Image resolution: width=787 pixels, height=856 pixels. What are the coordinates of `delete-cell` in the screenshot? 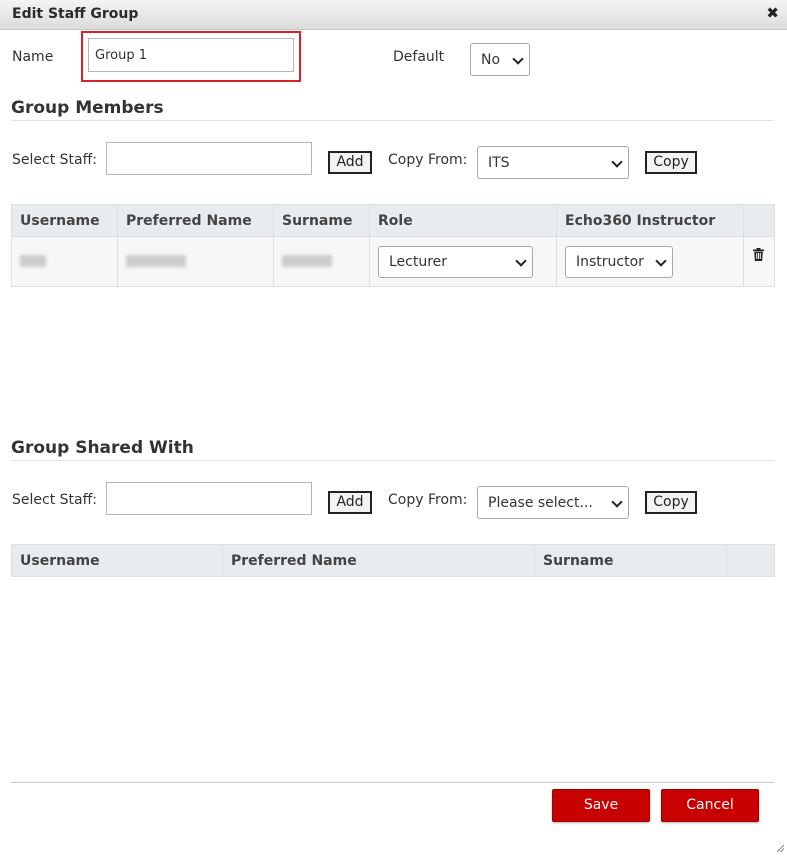 It's located at (759, 261).